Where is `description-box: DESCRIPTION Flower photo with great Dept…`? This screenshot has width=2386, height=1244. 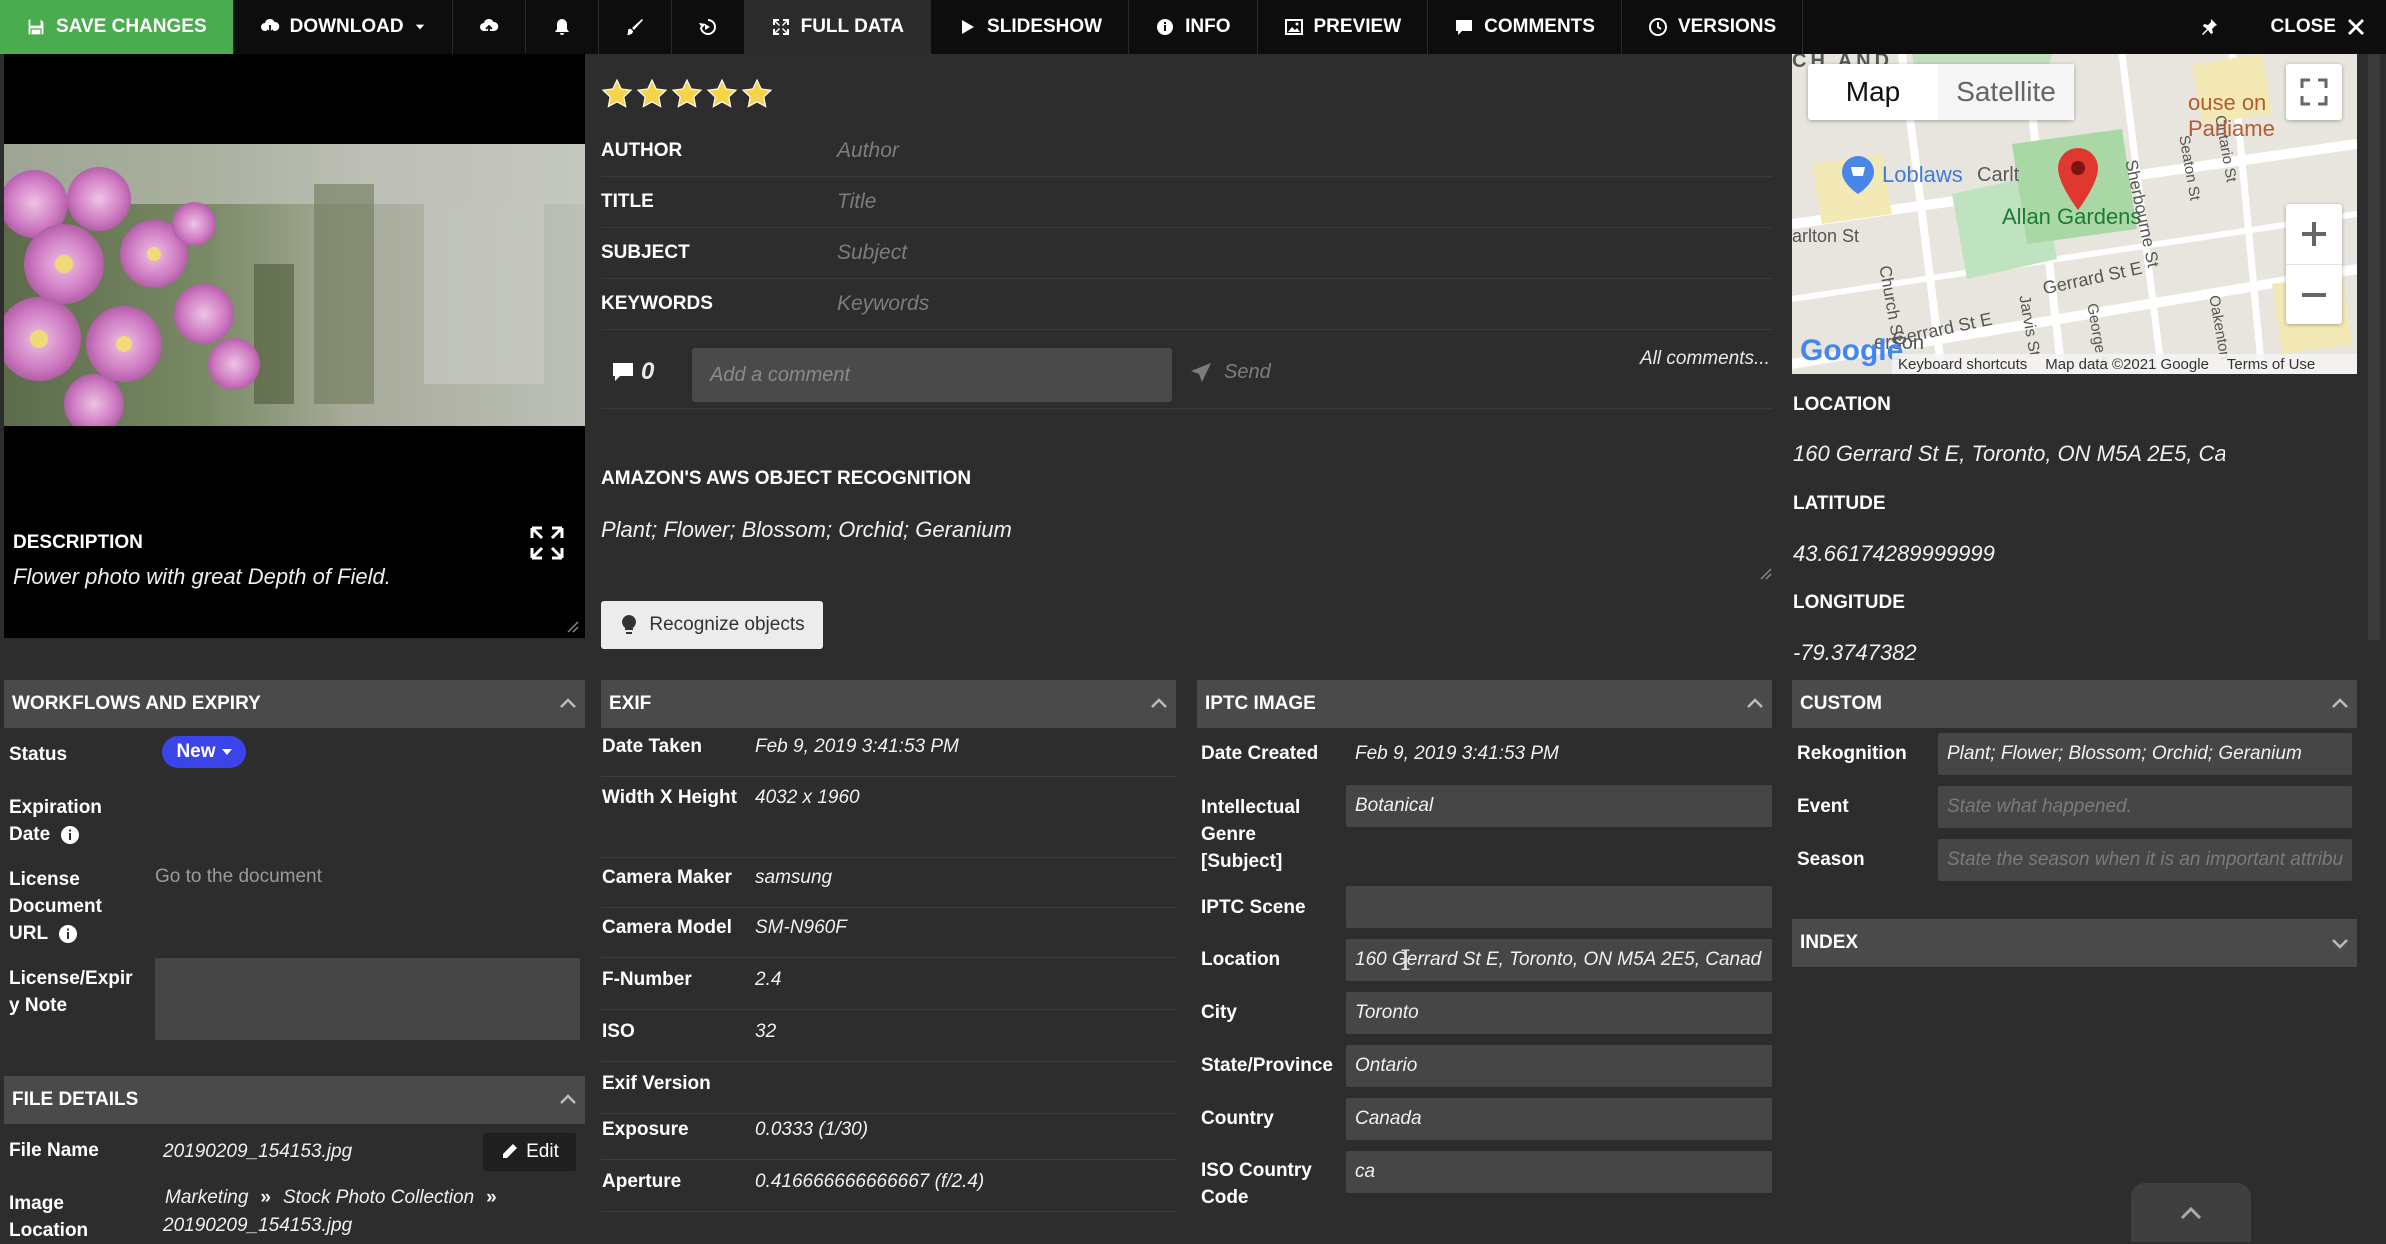
description-box: DESCRIPTION Flower photo with great Dept… is located at coordinates (294, 576).